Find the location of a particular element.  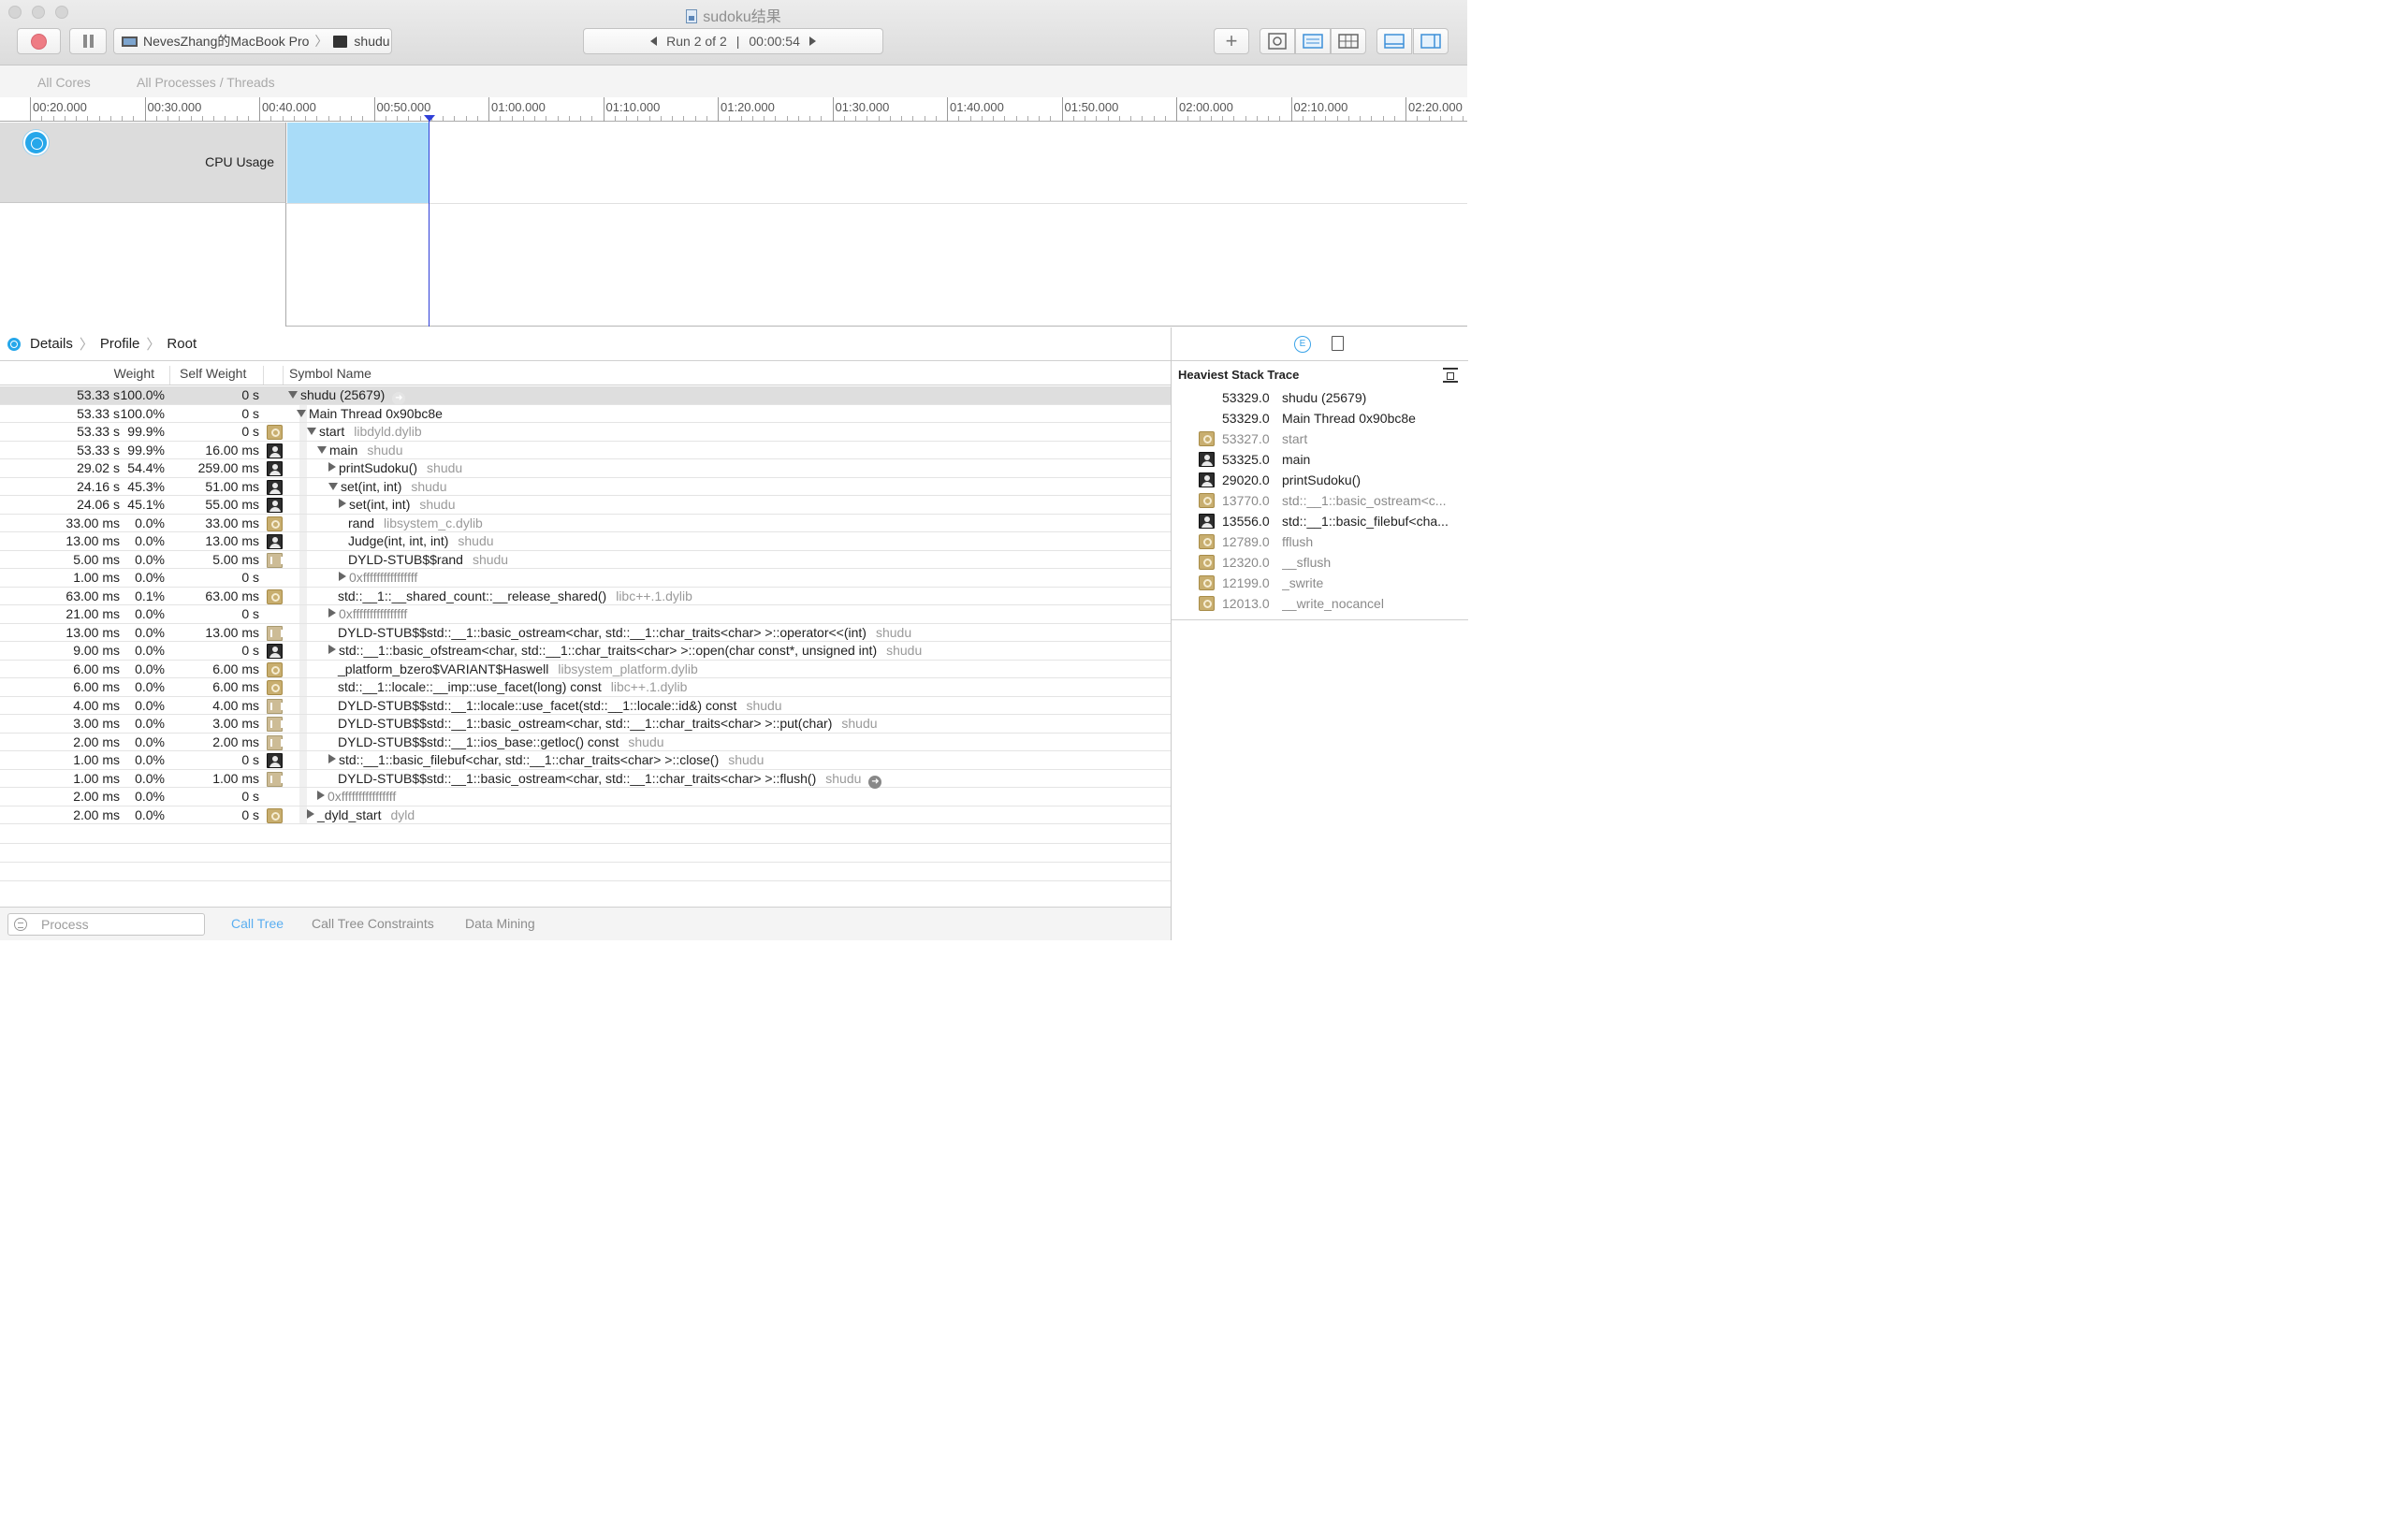

cpu-usage-track: CPU Usage is located at coordinates (733, 225).